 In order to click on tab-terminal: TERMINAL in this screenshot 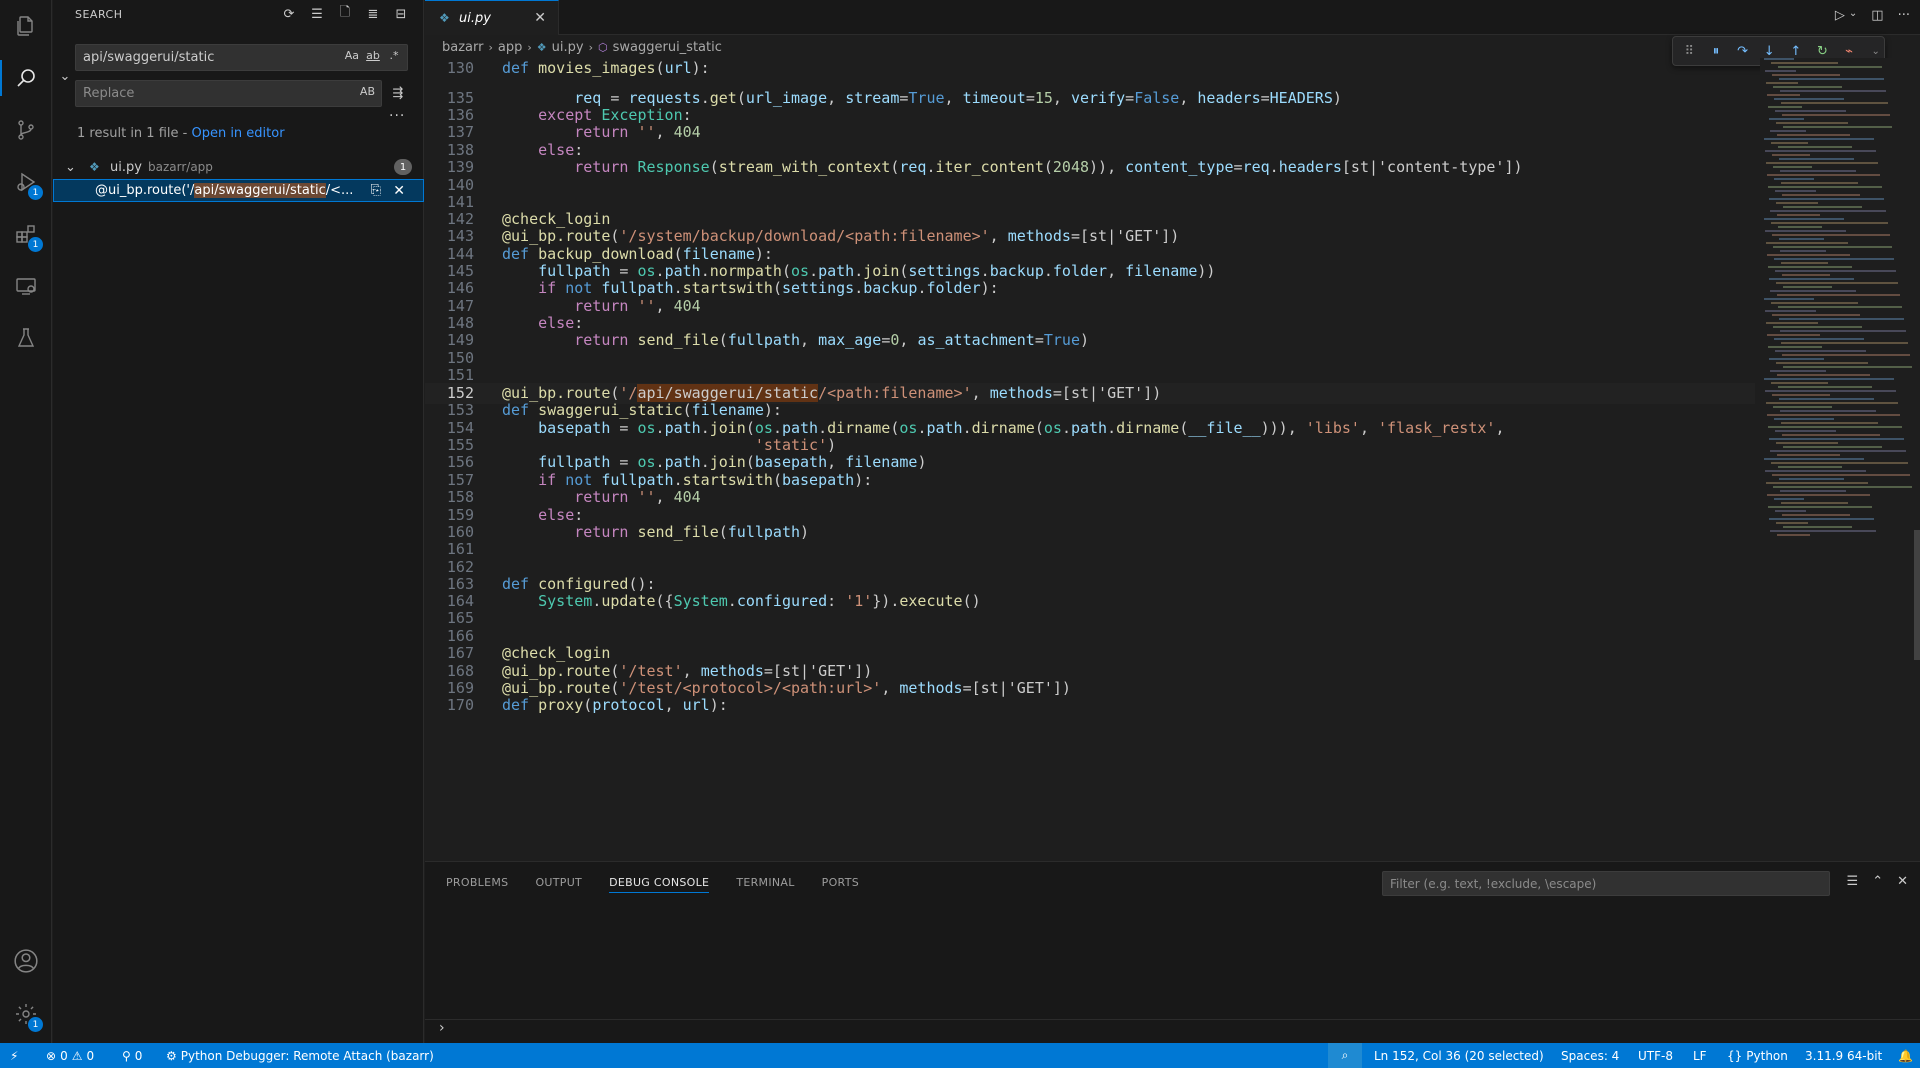, I will do `click(765, 884)`.